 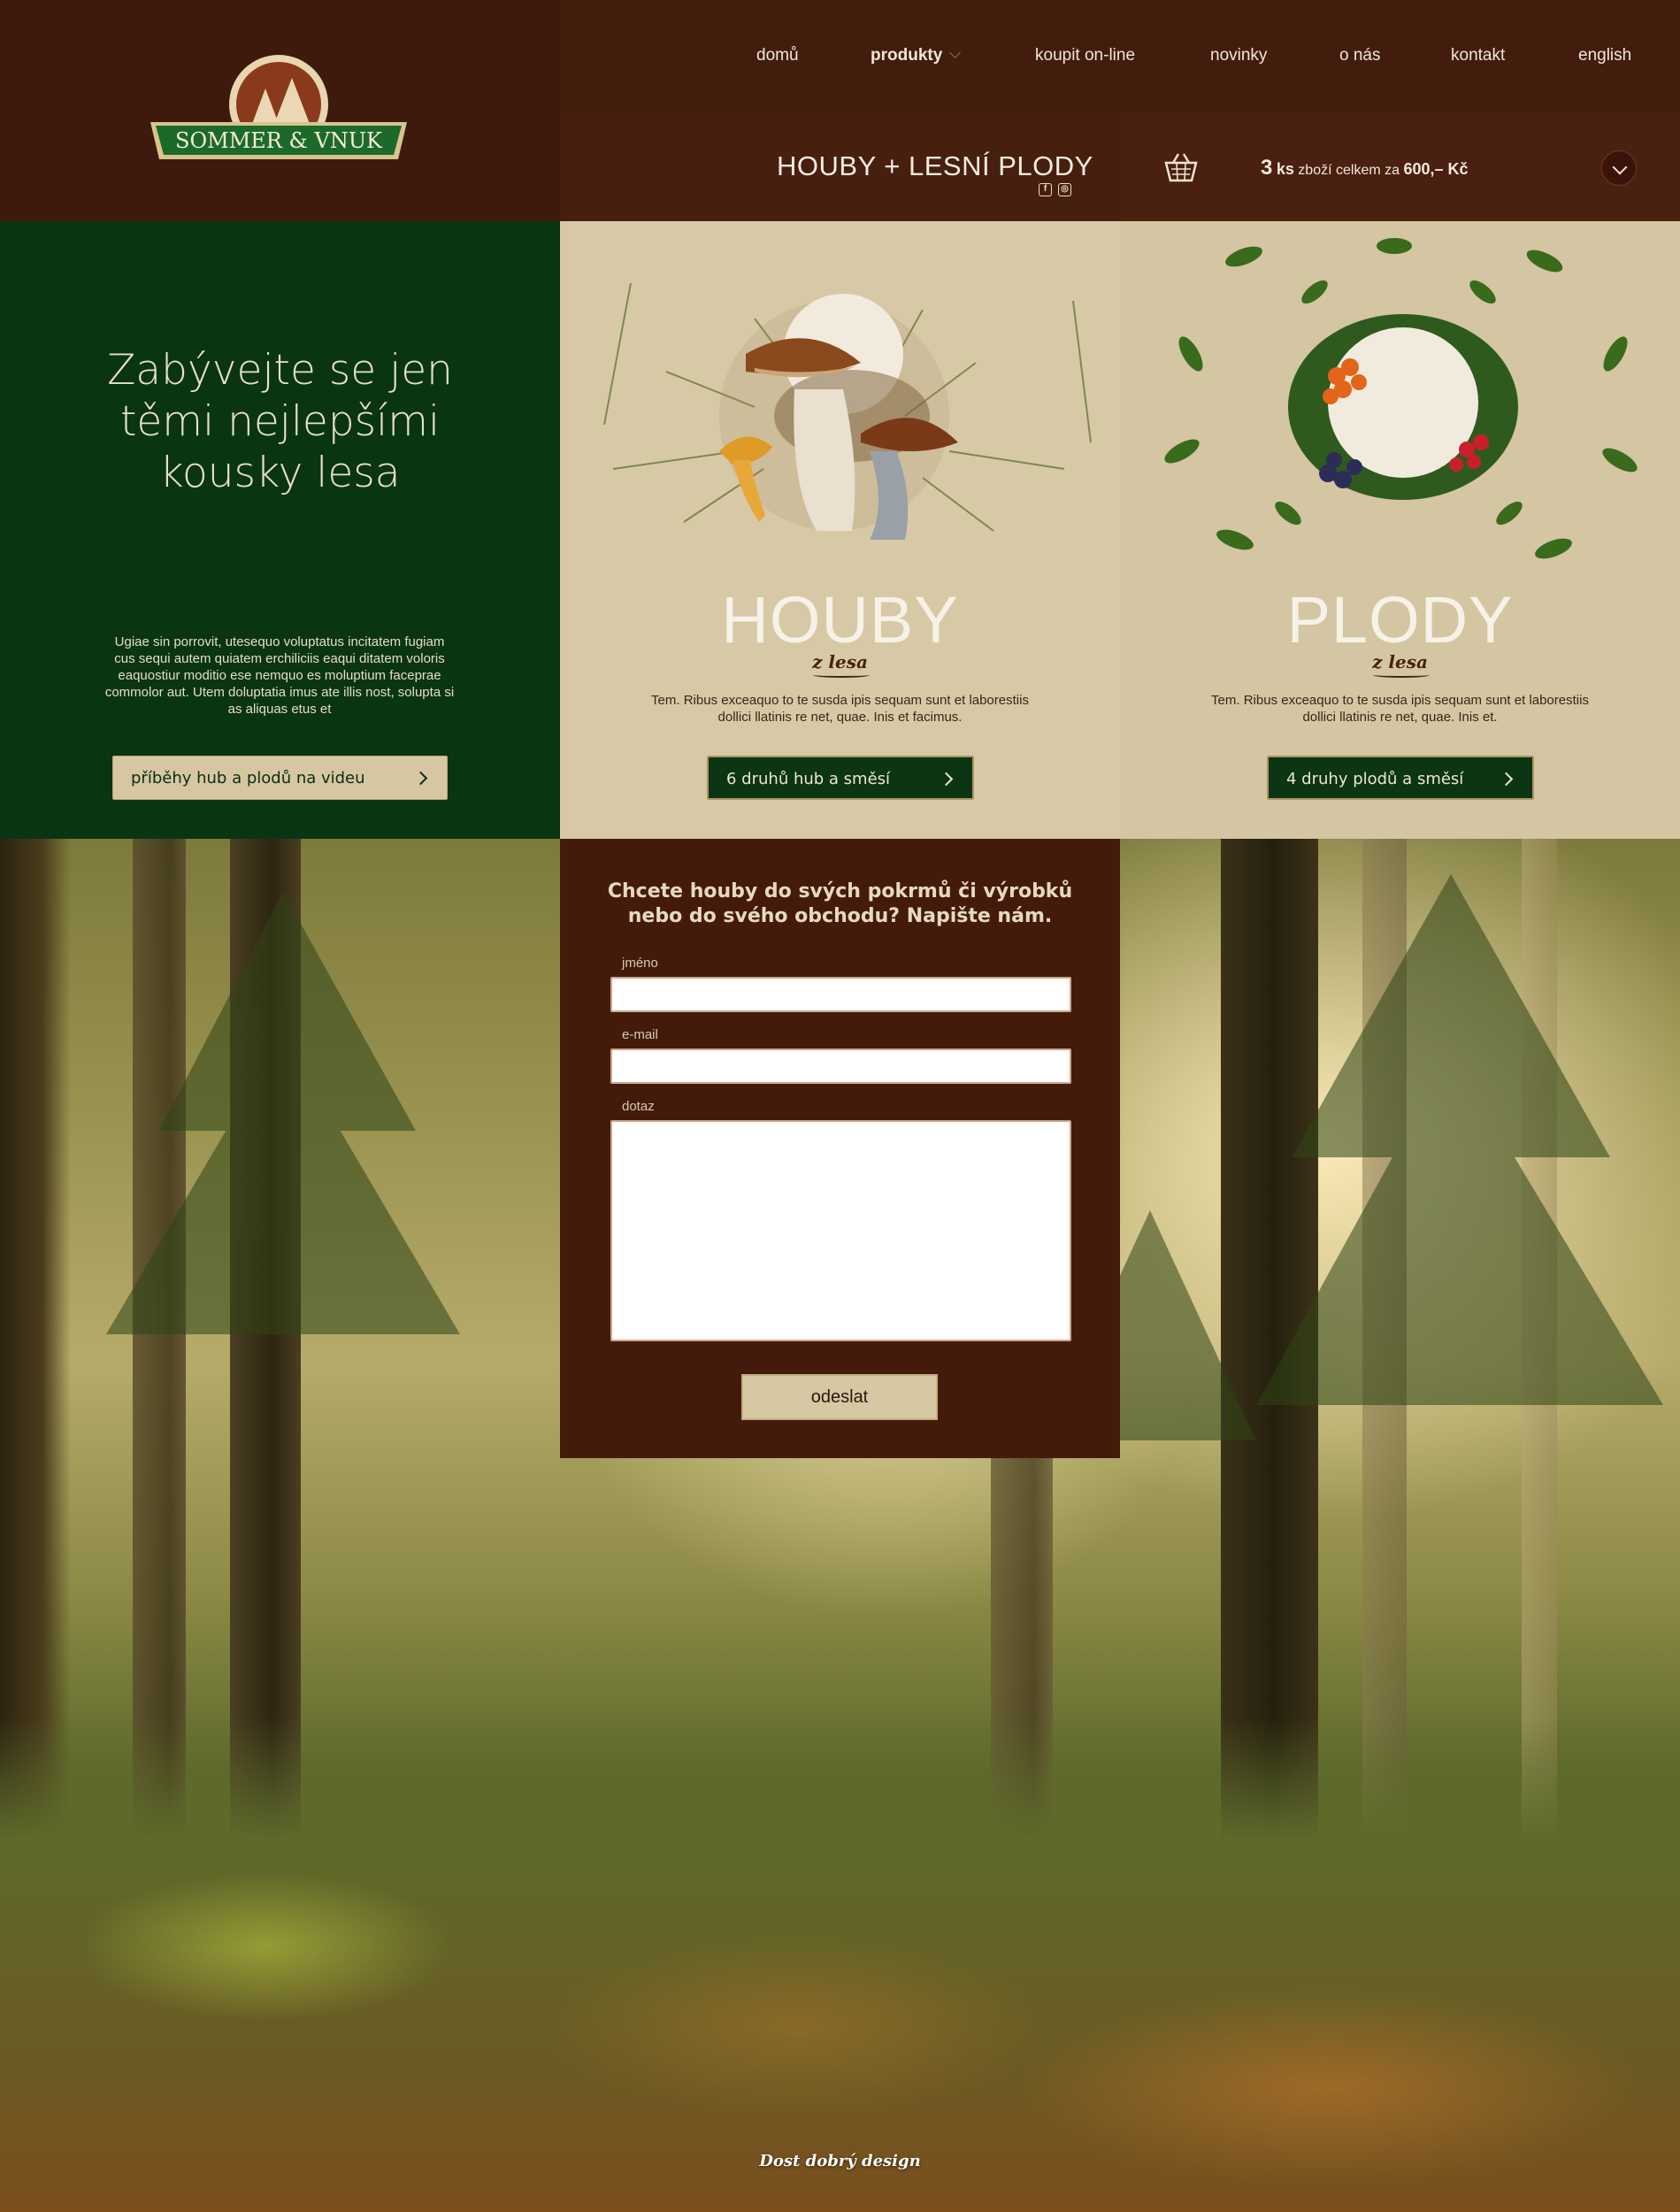 What do you see at coordinates (1085, 56) in the screenshot?
I see `nav-item-koupit-online: koupit on-line` at bounding box center [1085, 56].